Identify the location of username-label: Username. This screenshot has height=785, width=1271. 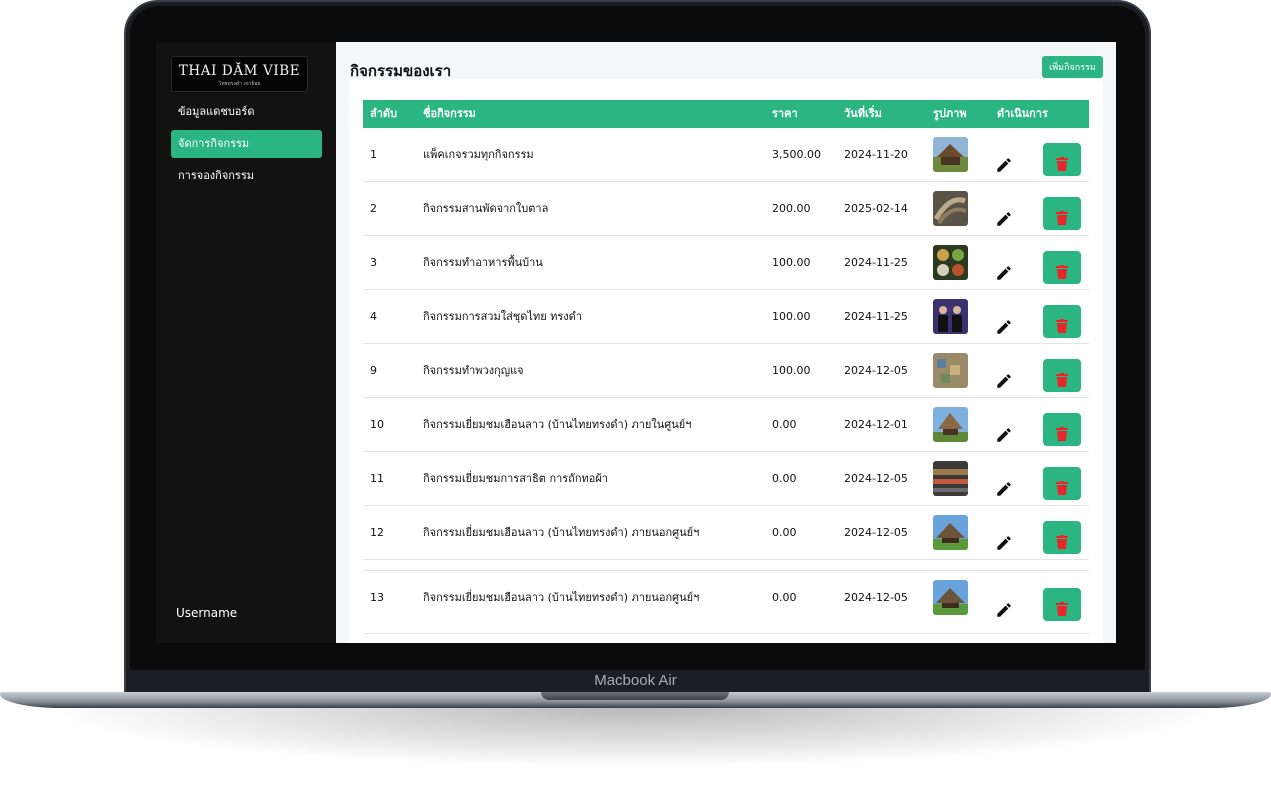
(206, 613).